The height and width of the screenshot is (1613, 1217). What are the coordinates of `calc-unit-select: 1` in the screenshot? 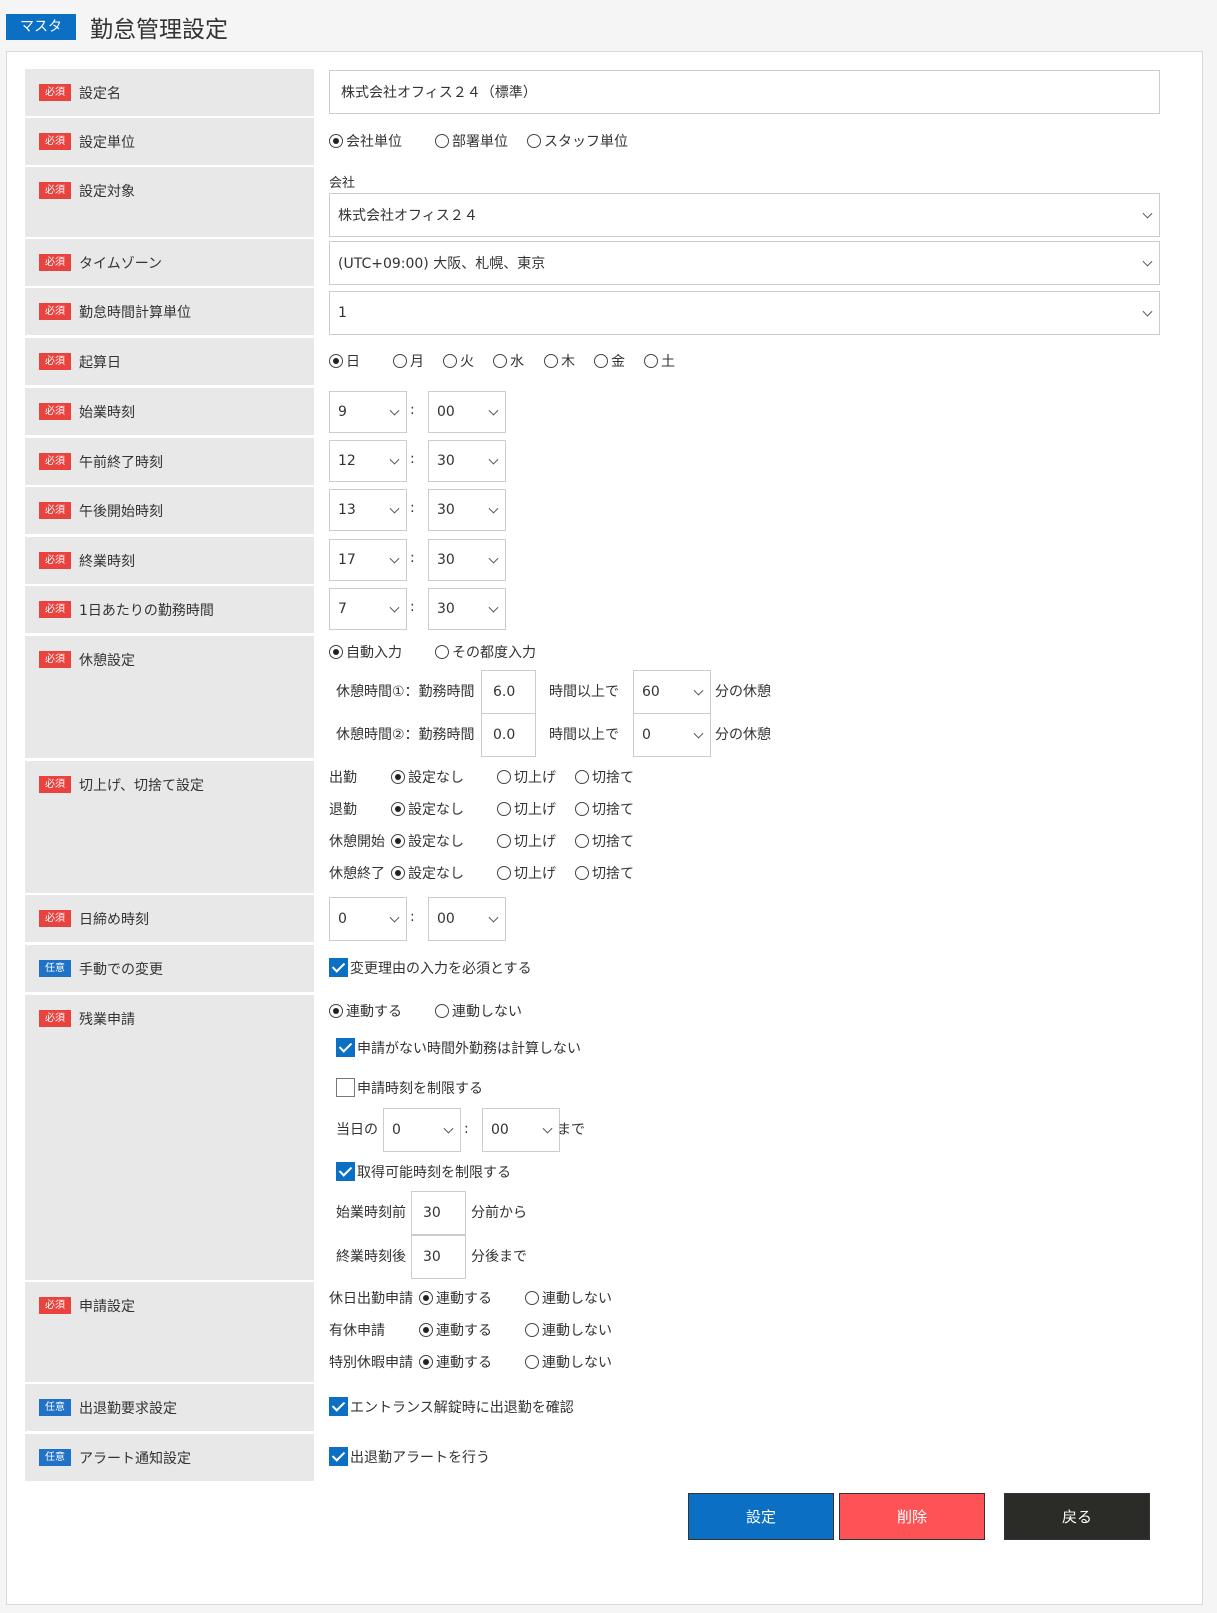 It's located at (744, 313).